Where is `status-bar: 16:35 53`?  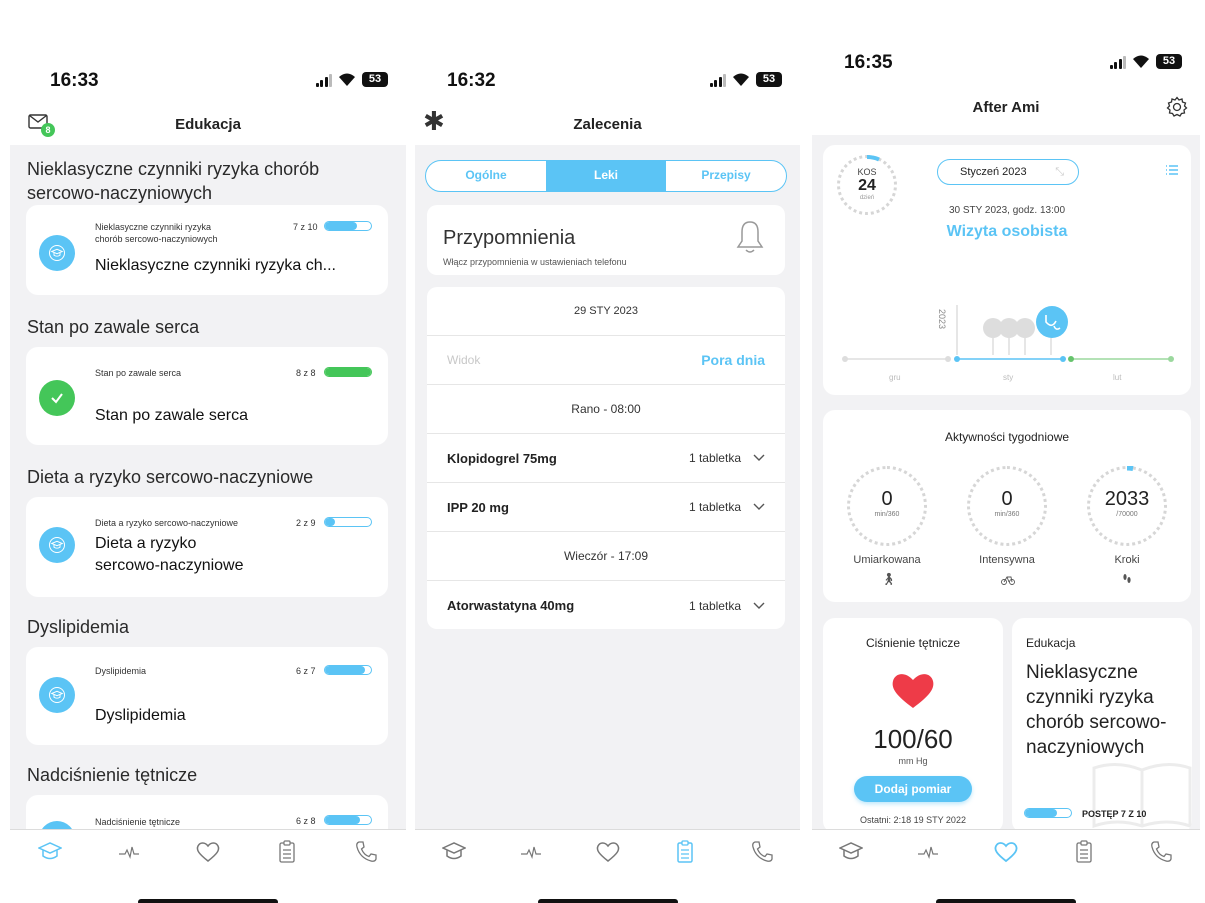 status-bar: 16:35 53 is located at coordinates (1006, 64).